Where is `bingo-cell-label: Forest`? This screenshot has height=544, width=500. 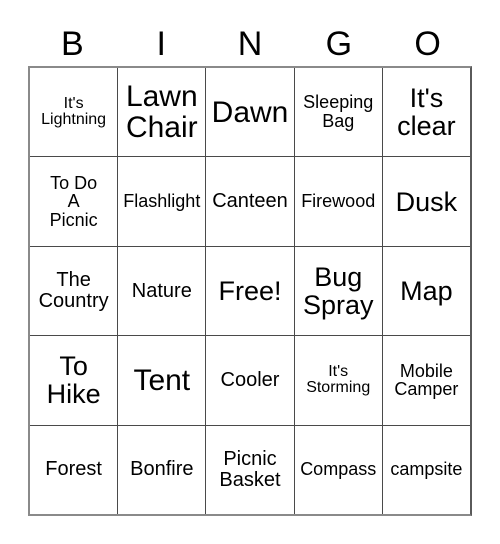
bingo-cell-label: Forest is located at coordinates (73, 469).